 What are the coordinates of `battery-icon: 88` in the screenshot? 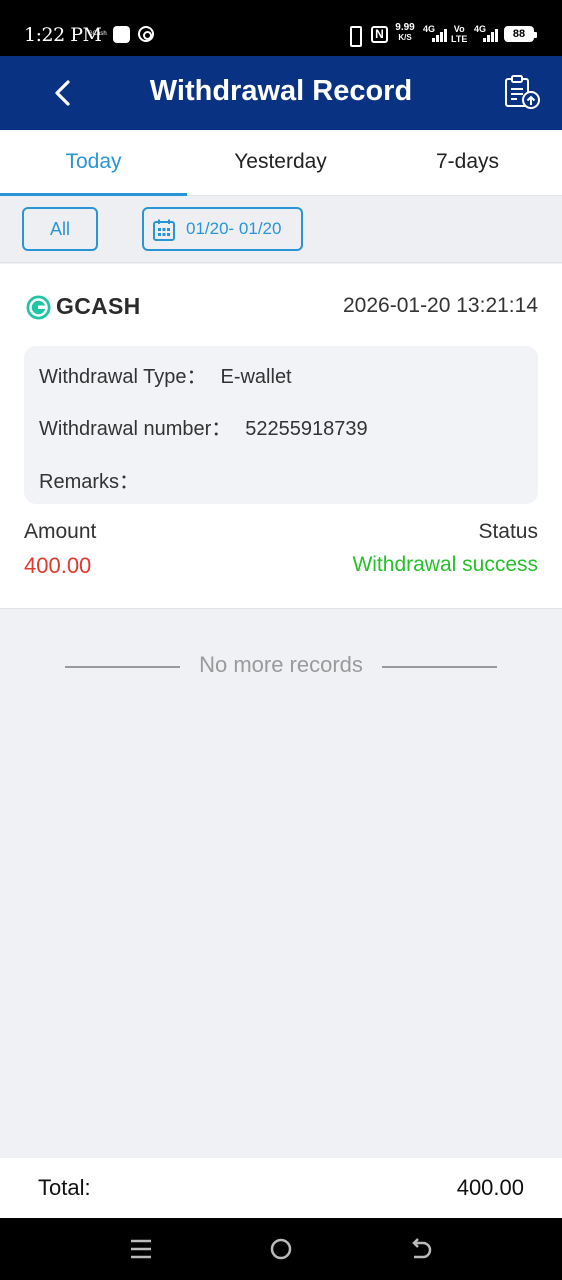 It's located at (520, 34).